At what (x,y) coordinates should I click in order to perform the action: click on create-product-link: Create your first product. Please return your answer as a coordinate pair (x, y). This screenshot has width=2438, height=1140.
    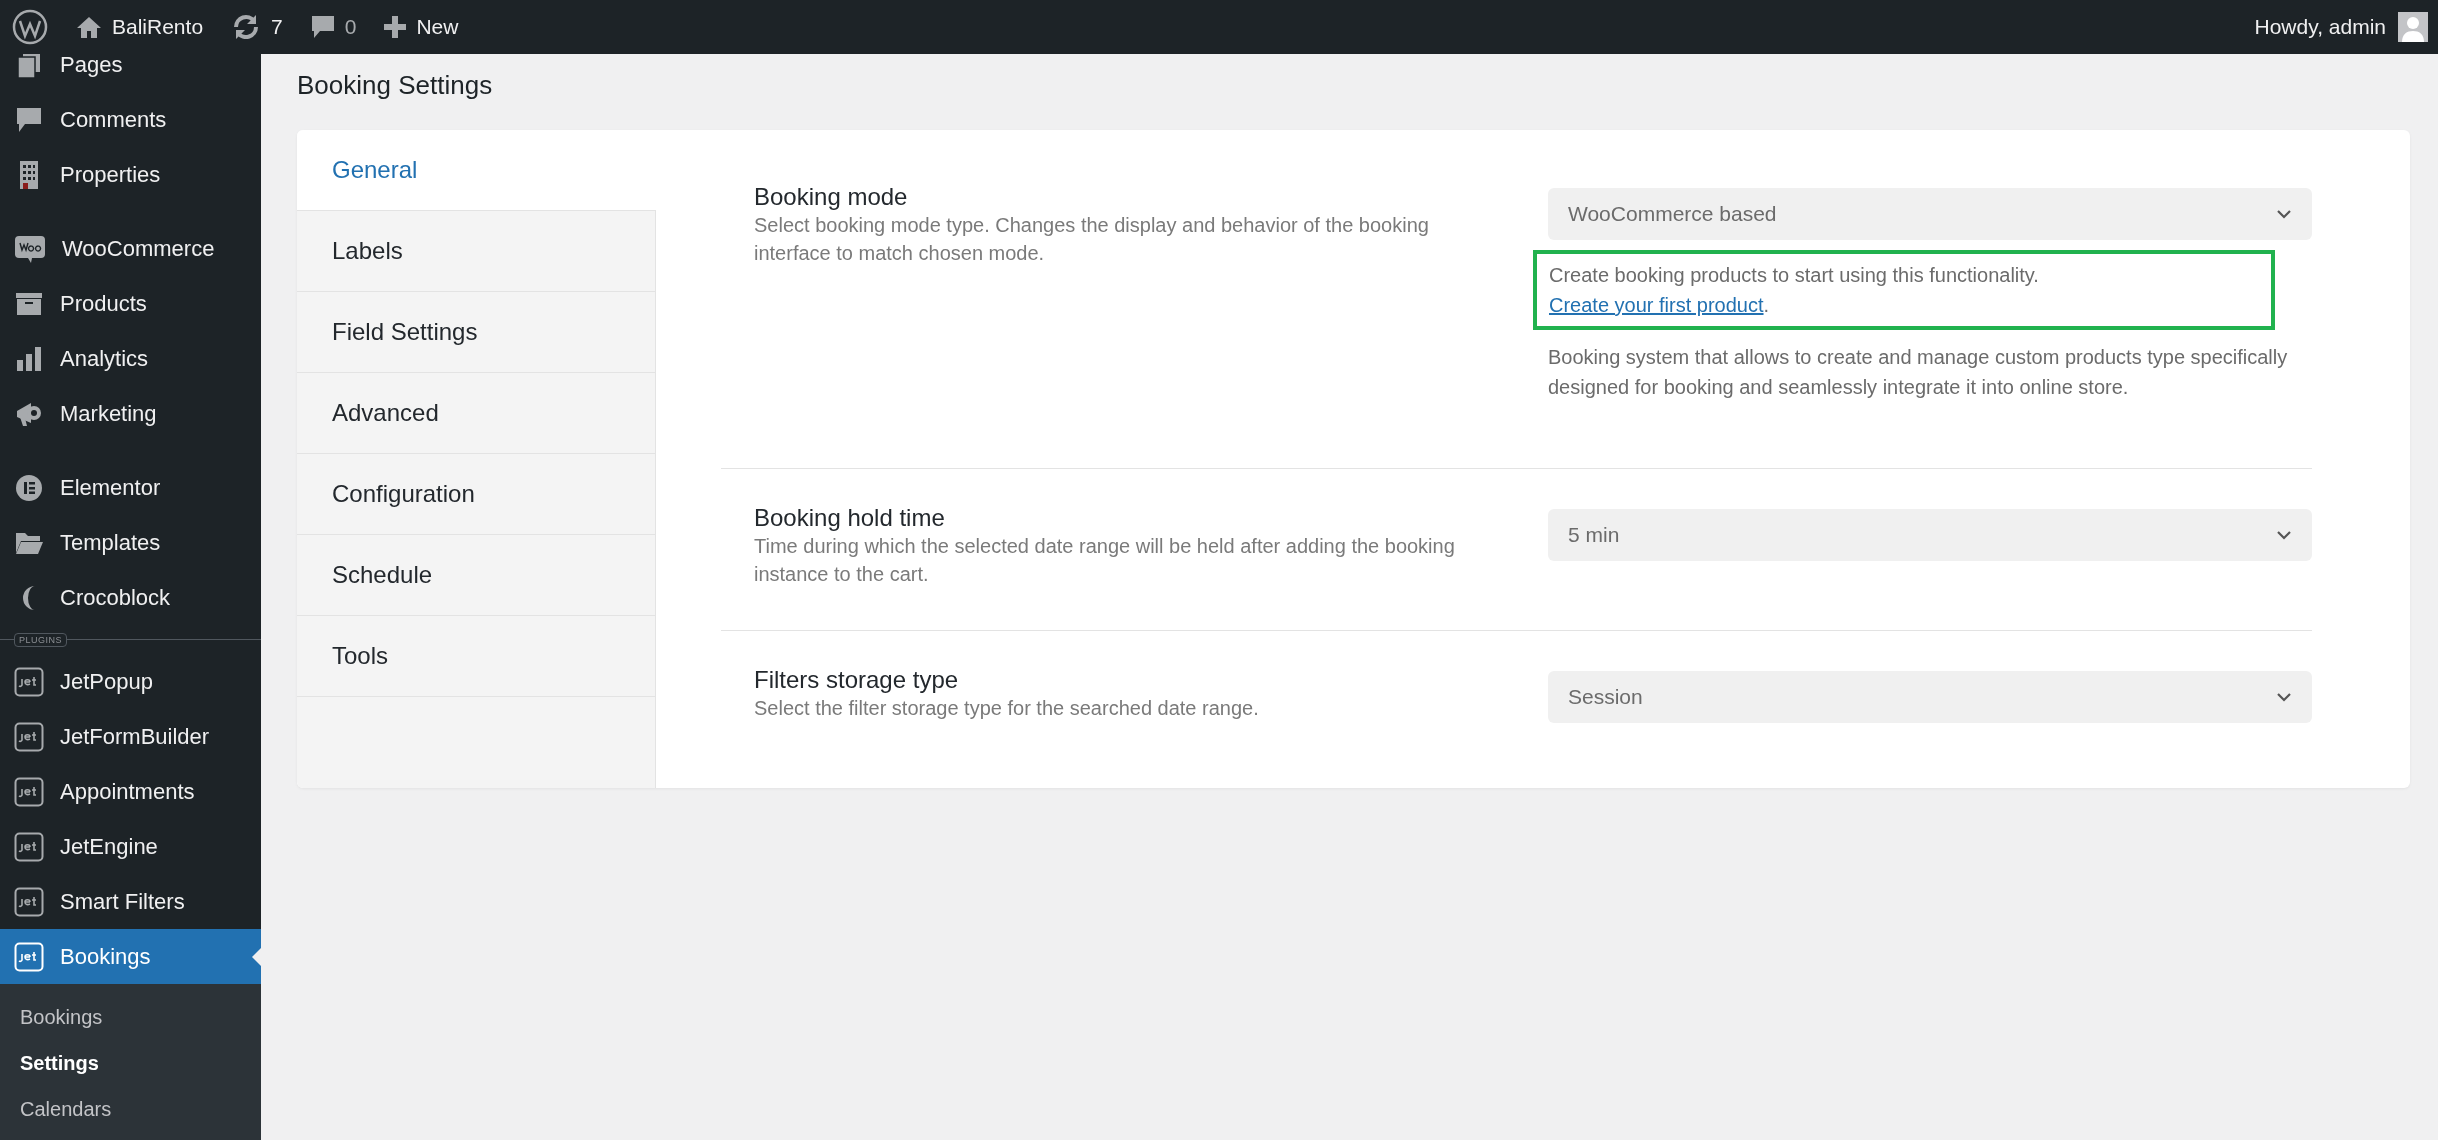
    Looking at the image, I should click on (1656, 305).